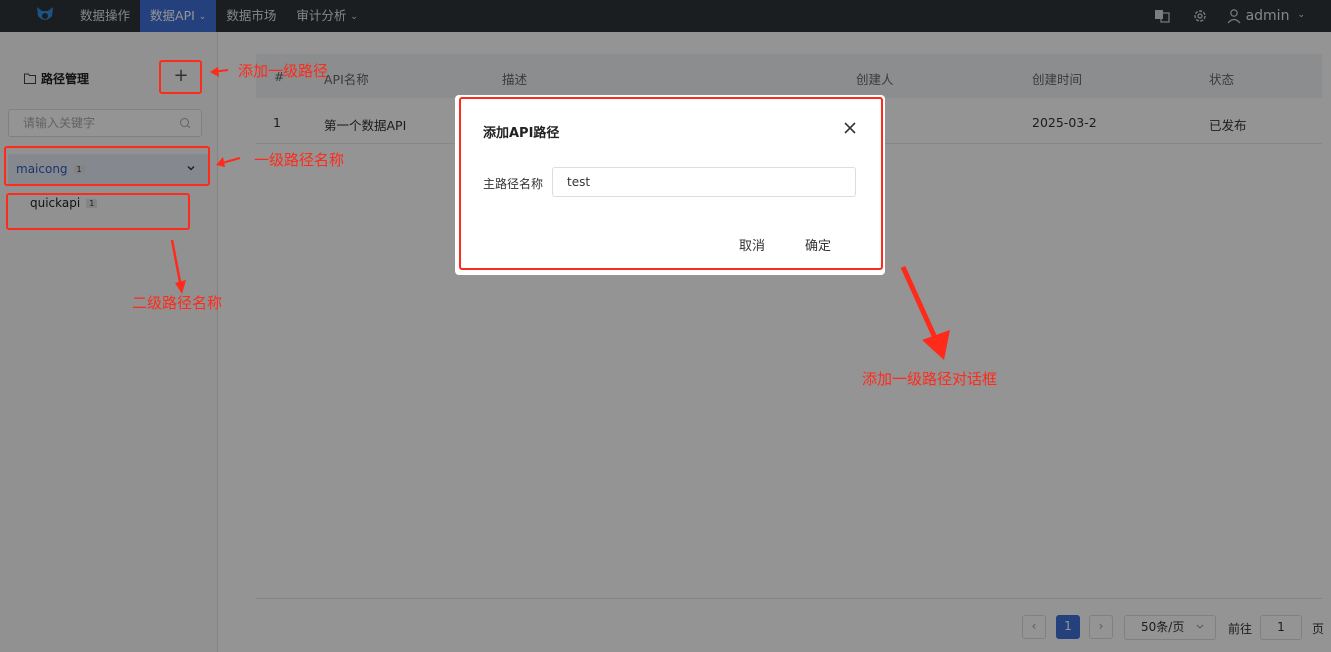 This screenshot has height=652, width=1331. Describe the element at coordinates (283, 71) in the screenshot. I see `annotation-add-level1: 添加一级路径` at that location.